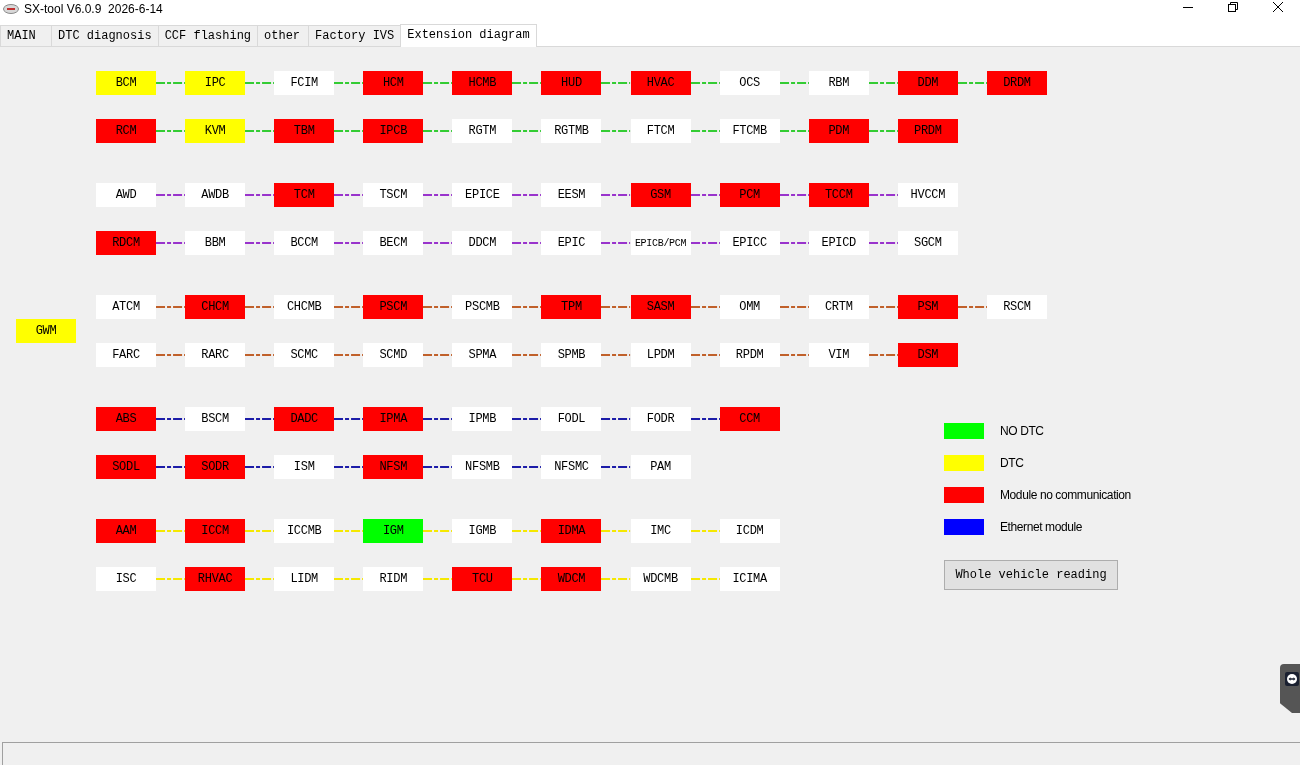 The width and height of the screenshot is (1300, 765). I want to click on module-node: RSCM, so click(1016, 307).